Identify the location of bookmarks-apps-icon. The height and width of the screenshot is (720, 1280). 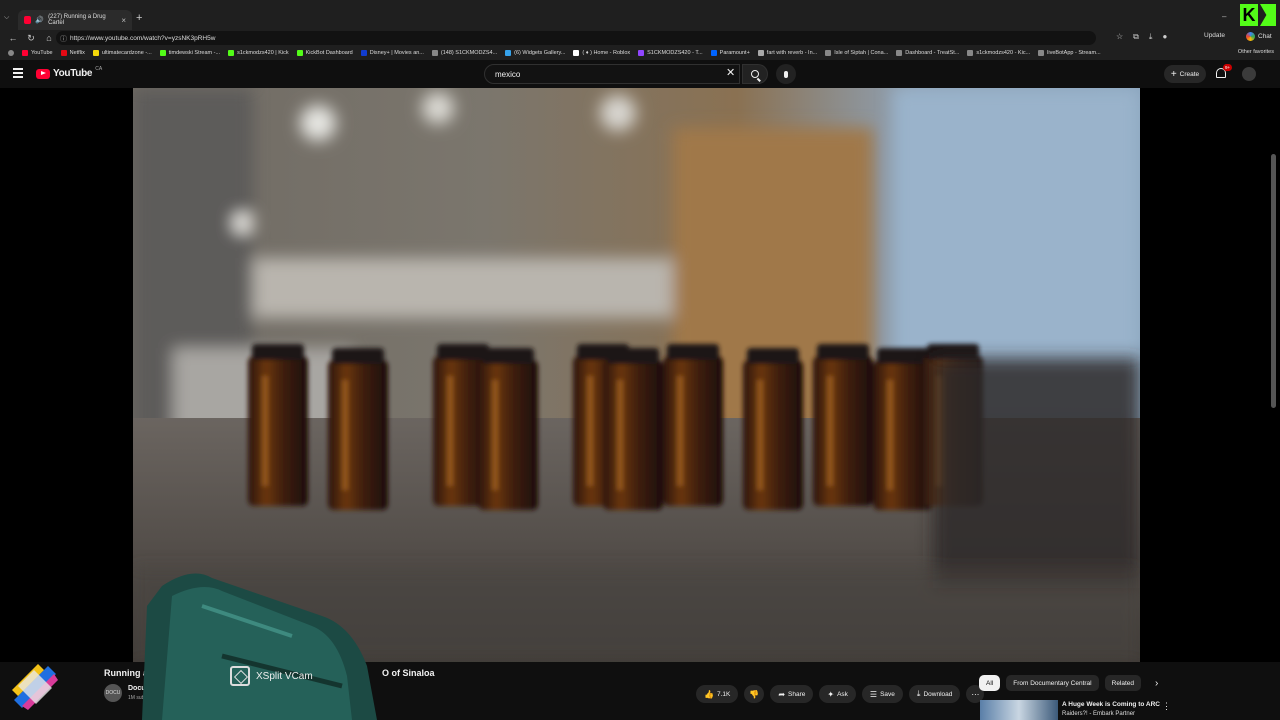
(11, 53).